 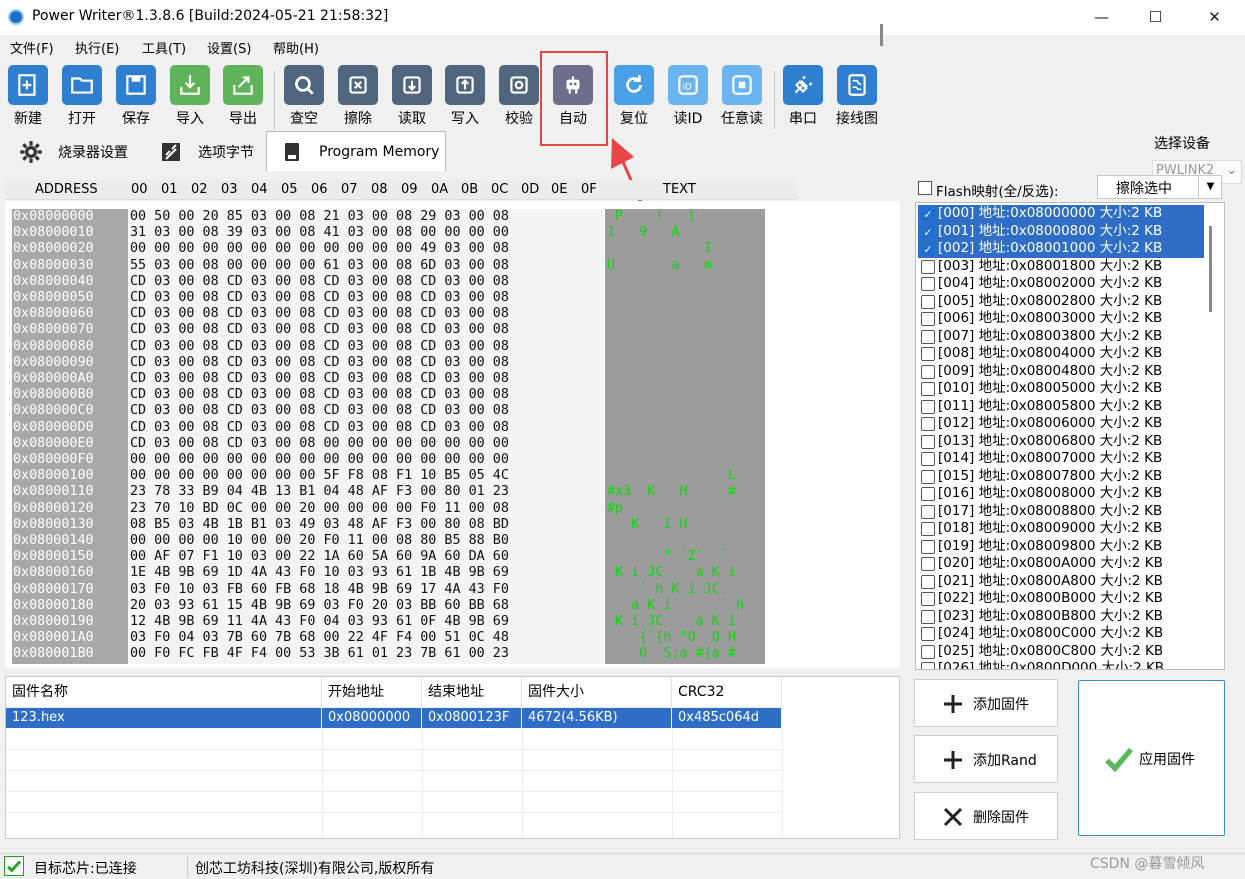 I want to click on list-item: ✓[008] 地址:0x08004000 大小:2 KB, so click(x=1061, y=354).